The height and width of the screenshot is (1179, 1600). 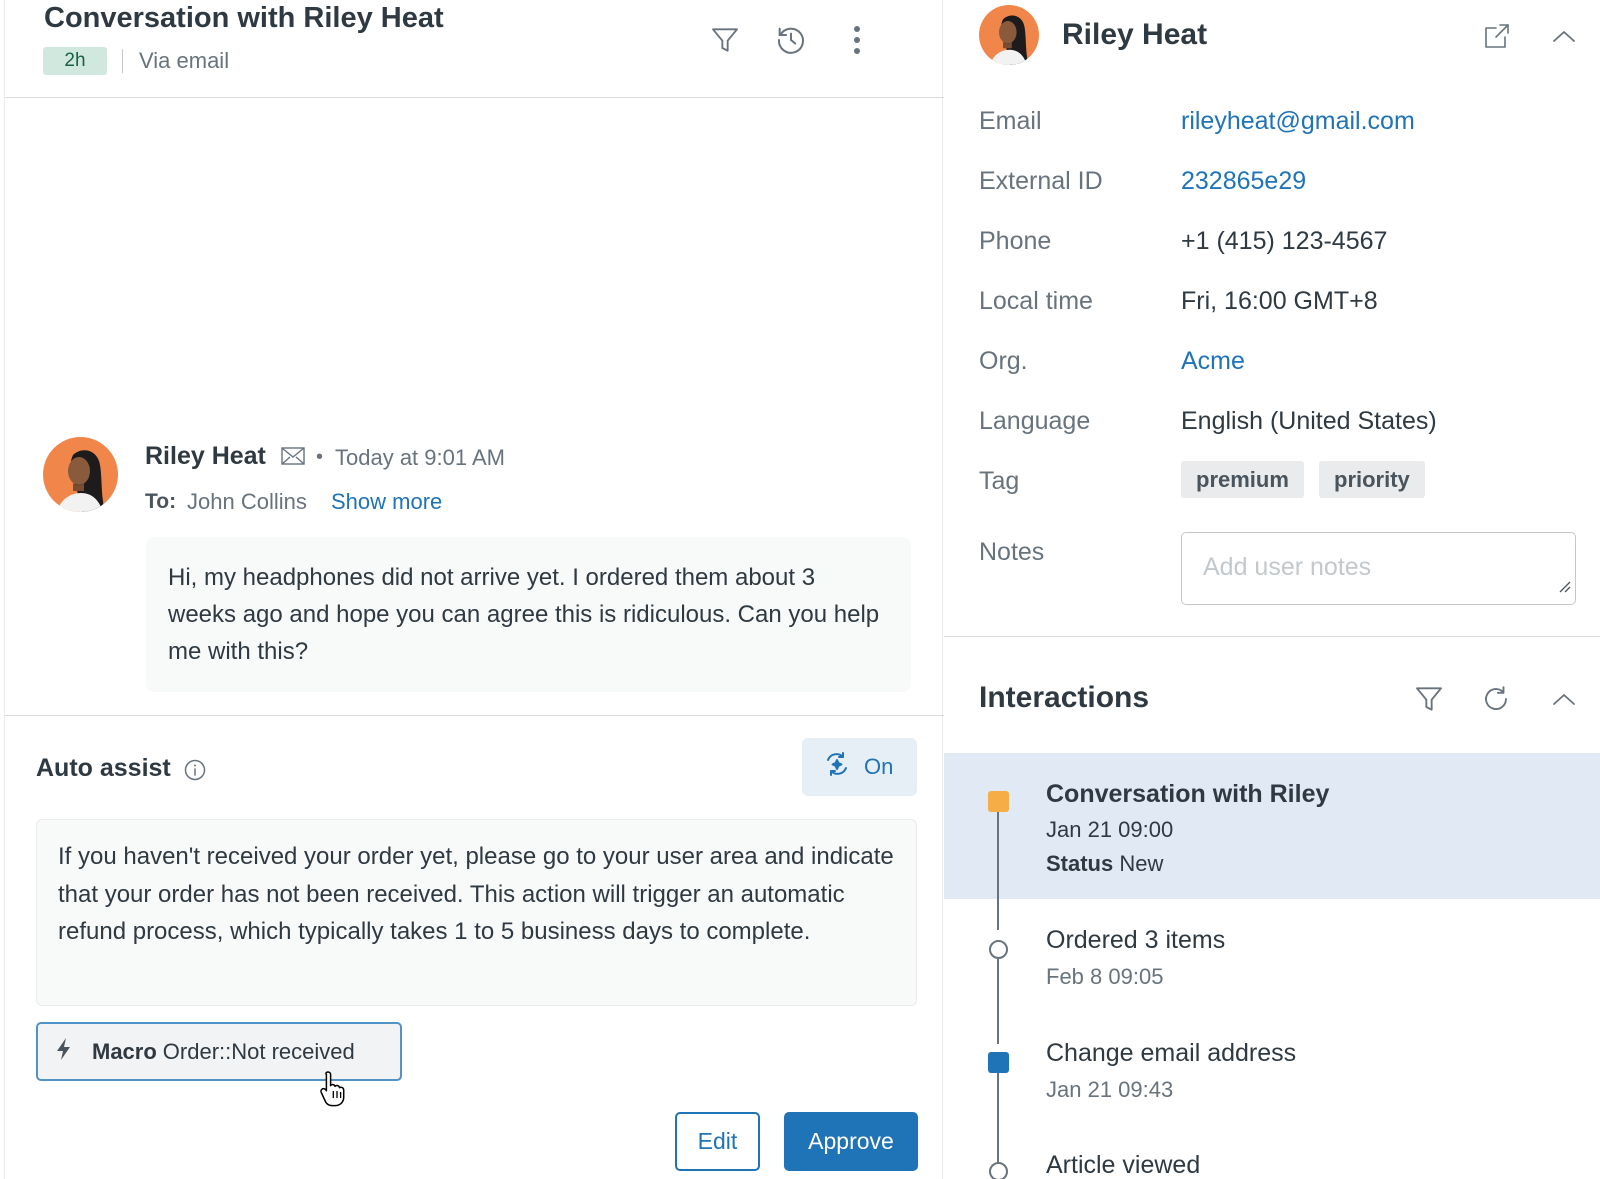 What do you see at coordinates (791, 40) in the screenshot?
I see `history-icon` at bounding box center [791, 40].